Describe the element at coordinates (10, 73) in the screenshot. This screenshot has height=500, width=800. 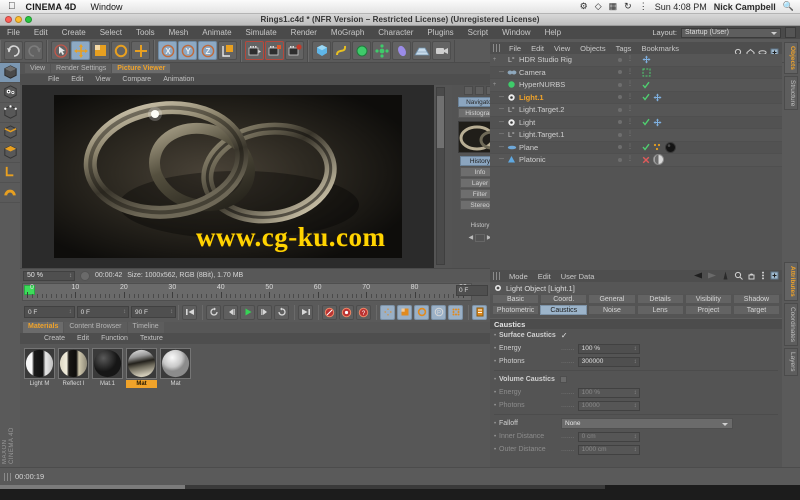
I see `model-mode-tool` at that location.